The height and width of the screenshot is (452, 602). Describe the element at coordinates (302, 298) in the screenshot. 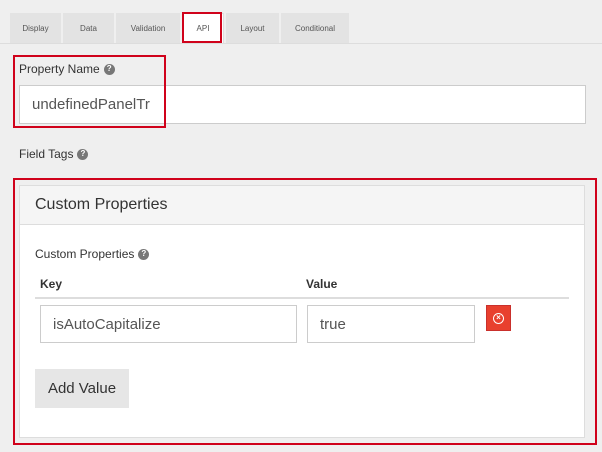

I see `table-header-divider` at that location.